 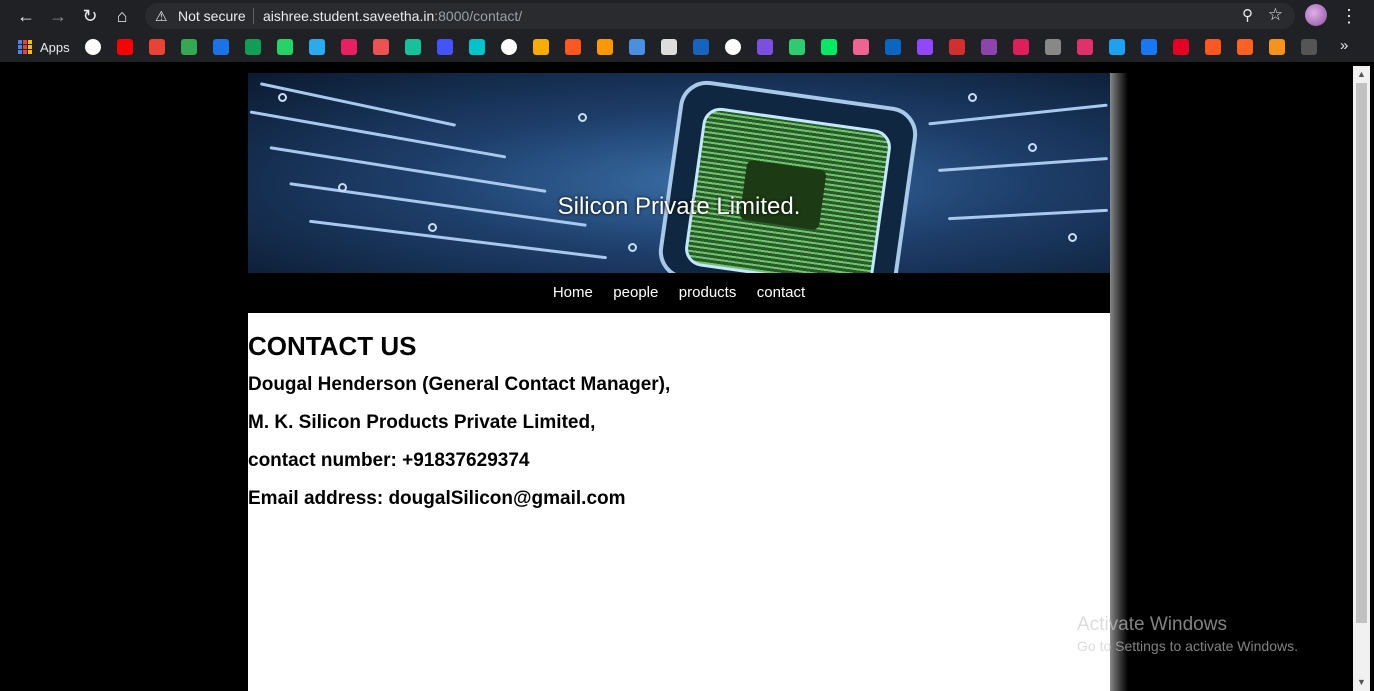 What do you see at coordinates (1344, 46) in the screenshot?
I see `more-bookmarks-icon: »` at bounding box center [1344, 46].